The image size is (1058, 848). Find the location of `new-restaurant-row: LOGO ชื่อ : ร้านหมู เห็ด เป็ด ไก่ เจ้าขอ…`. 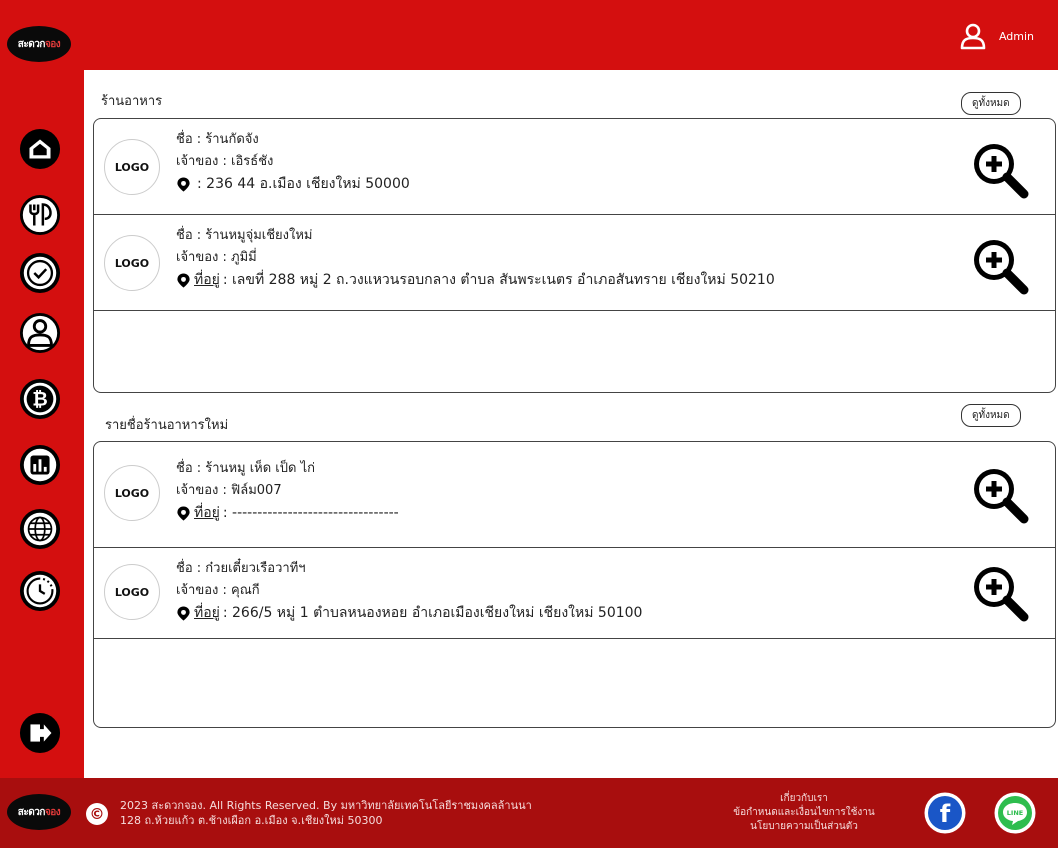

new-restaurant-row: LOGO ชื่อ : ร้านหมู เห็ด เป็ด ไก่ เจ้าขอ… is located at coordinates (574, 495).